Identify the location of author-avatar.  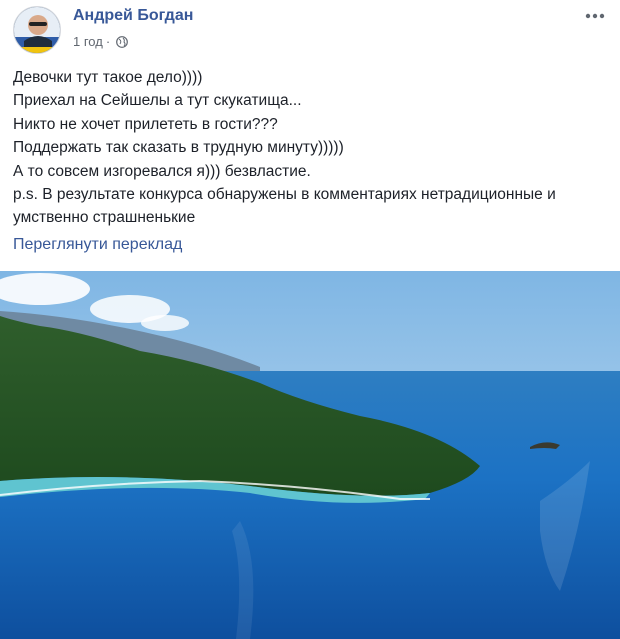
(37, 30).